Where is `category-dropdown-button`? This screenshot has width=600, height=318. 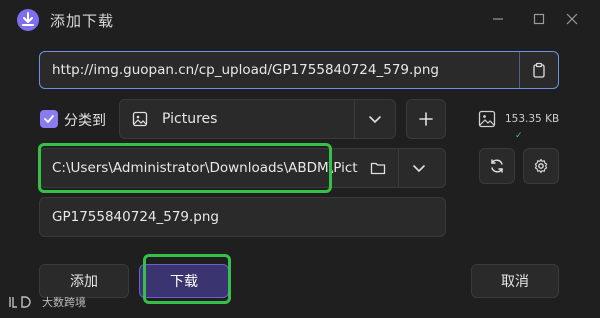 category-dropdown-button is located at coordinates (375, 119).